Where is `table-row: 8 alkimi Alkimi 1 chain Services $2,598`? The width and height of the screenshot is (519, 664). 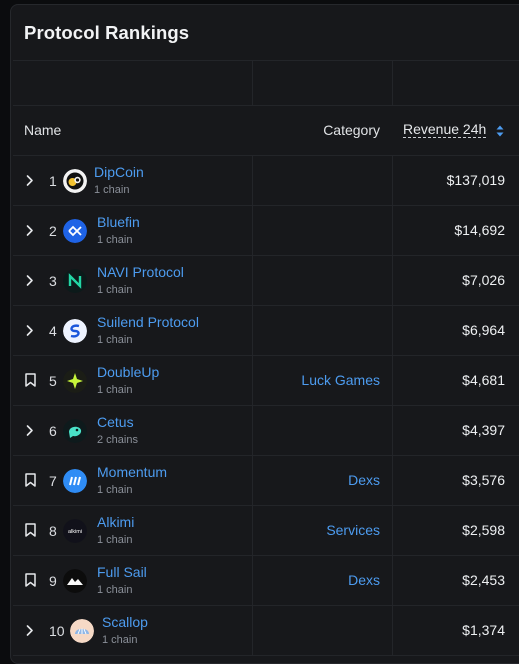 table-row: 8 alkimi Alkimi 1 chain Services $2,598 is located at coordinates (266, 531).